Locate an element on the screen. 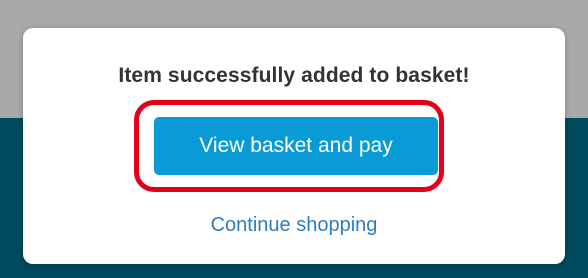  dialog-title: Item successfully added to basket! is located at coordinates (294, 75).